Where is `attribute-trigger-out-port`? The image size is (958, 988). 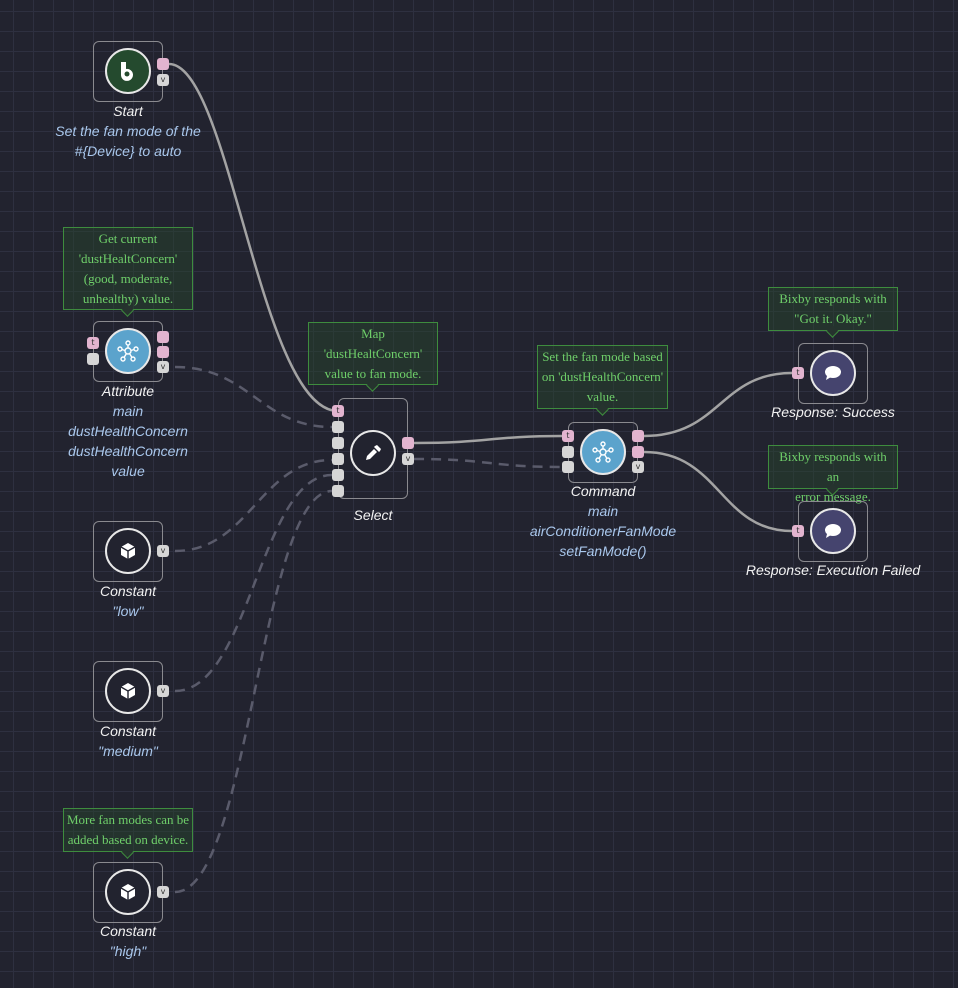
attribute-trigger-out-port is located at coordinates (163, 337).